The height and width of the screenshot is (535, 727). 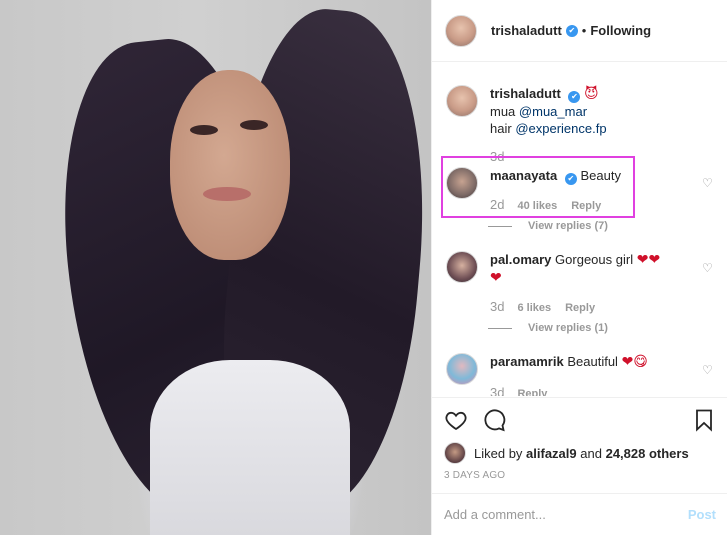 I want to click on comment-text: maanayata ✔ Beauty, so click(x=603, y=176).